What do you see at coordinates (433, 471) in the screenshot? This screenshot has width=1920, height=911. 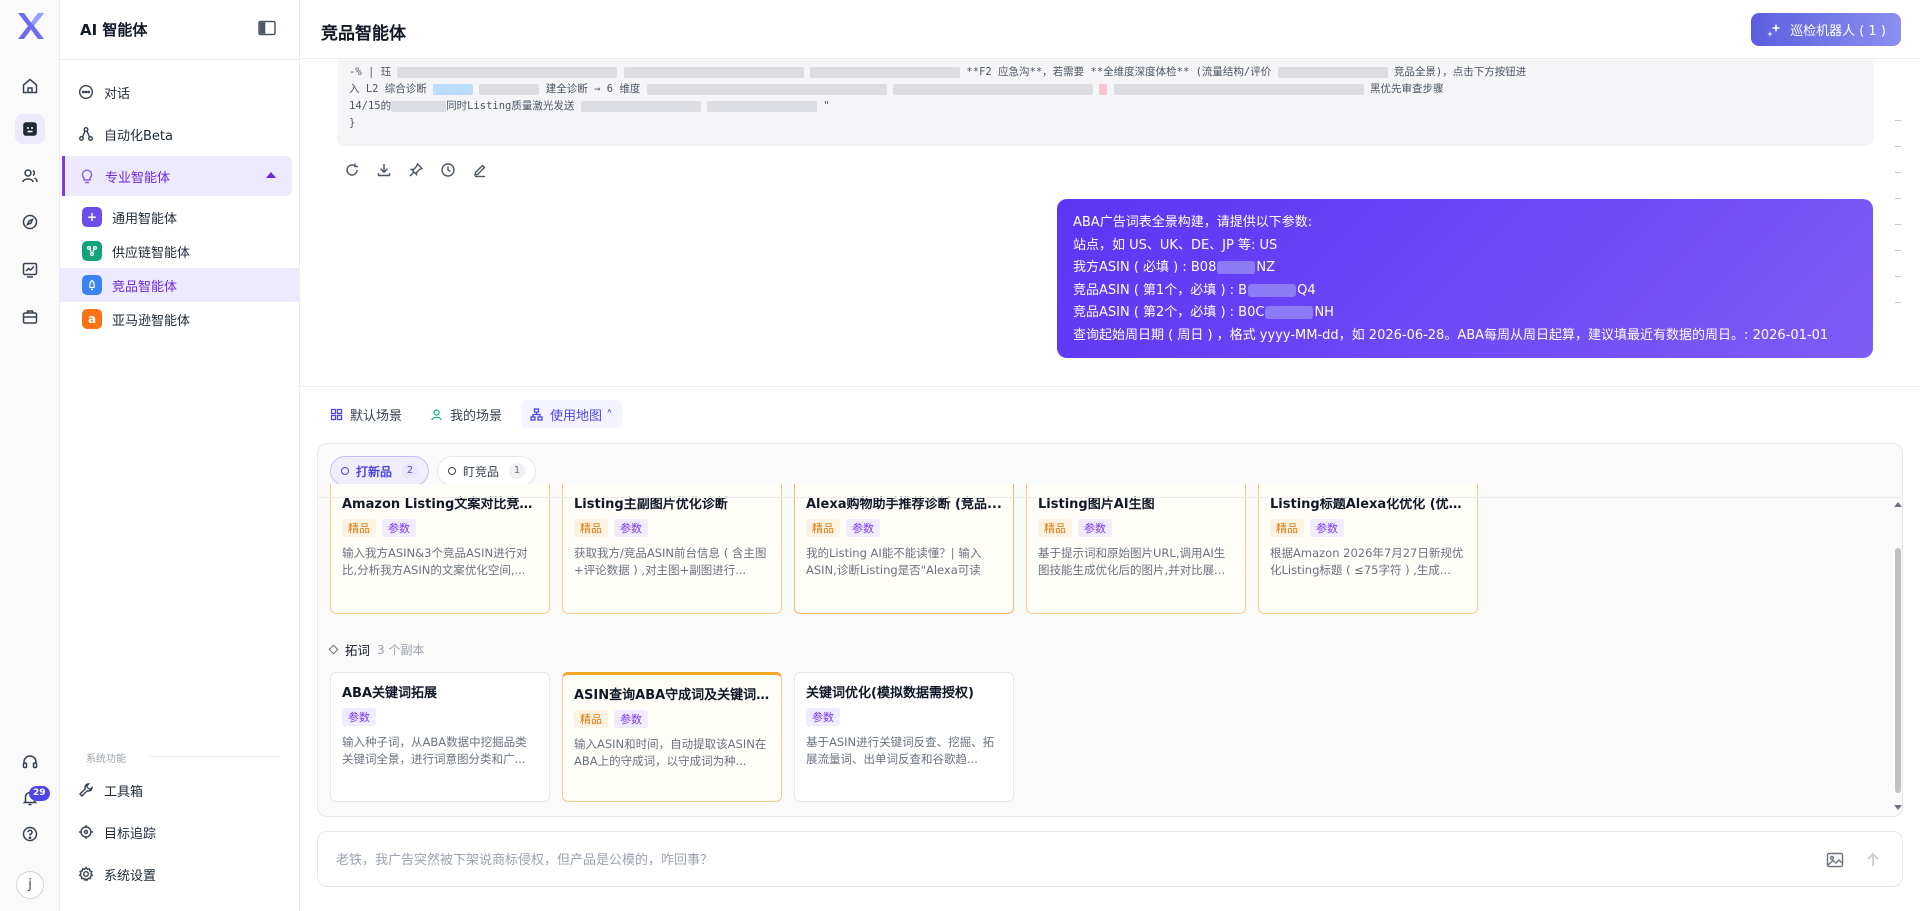 I see `category-pills: 打新品 2 盯竞品 1` at bounding box center [433, 471].